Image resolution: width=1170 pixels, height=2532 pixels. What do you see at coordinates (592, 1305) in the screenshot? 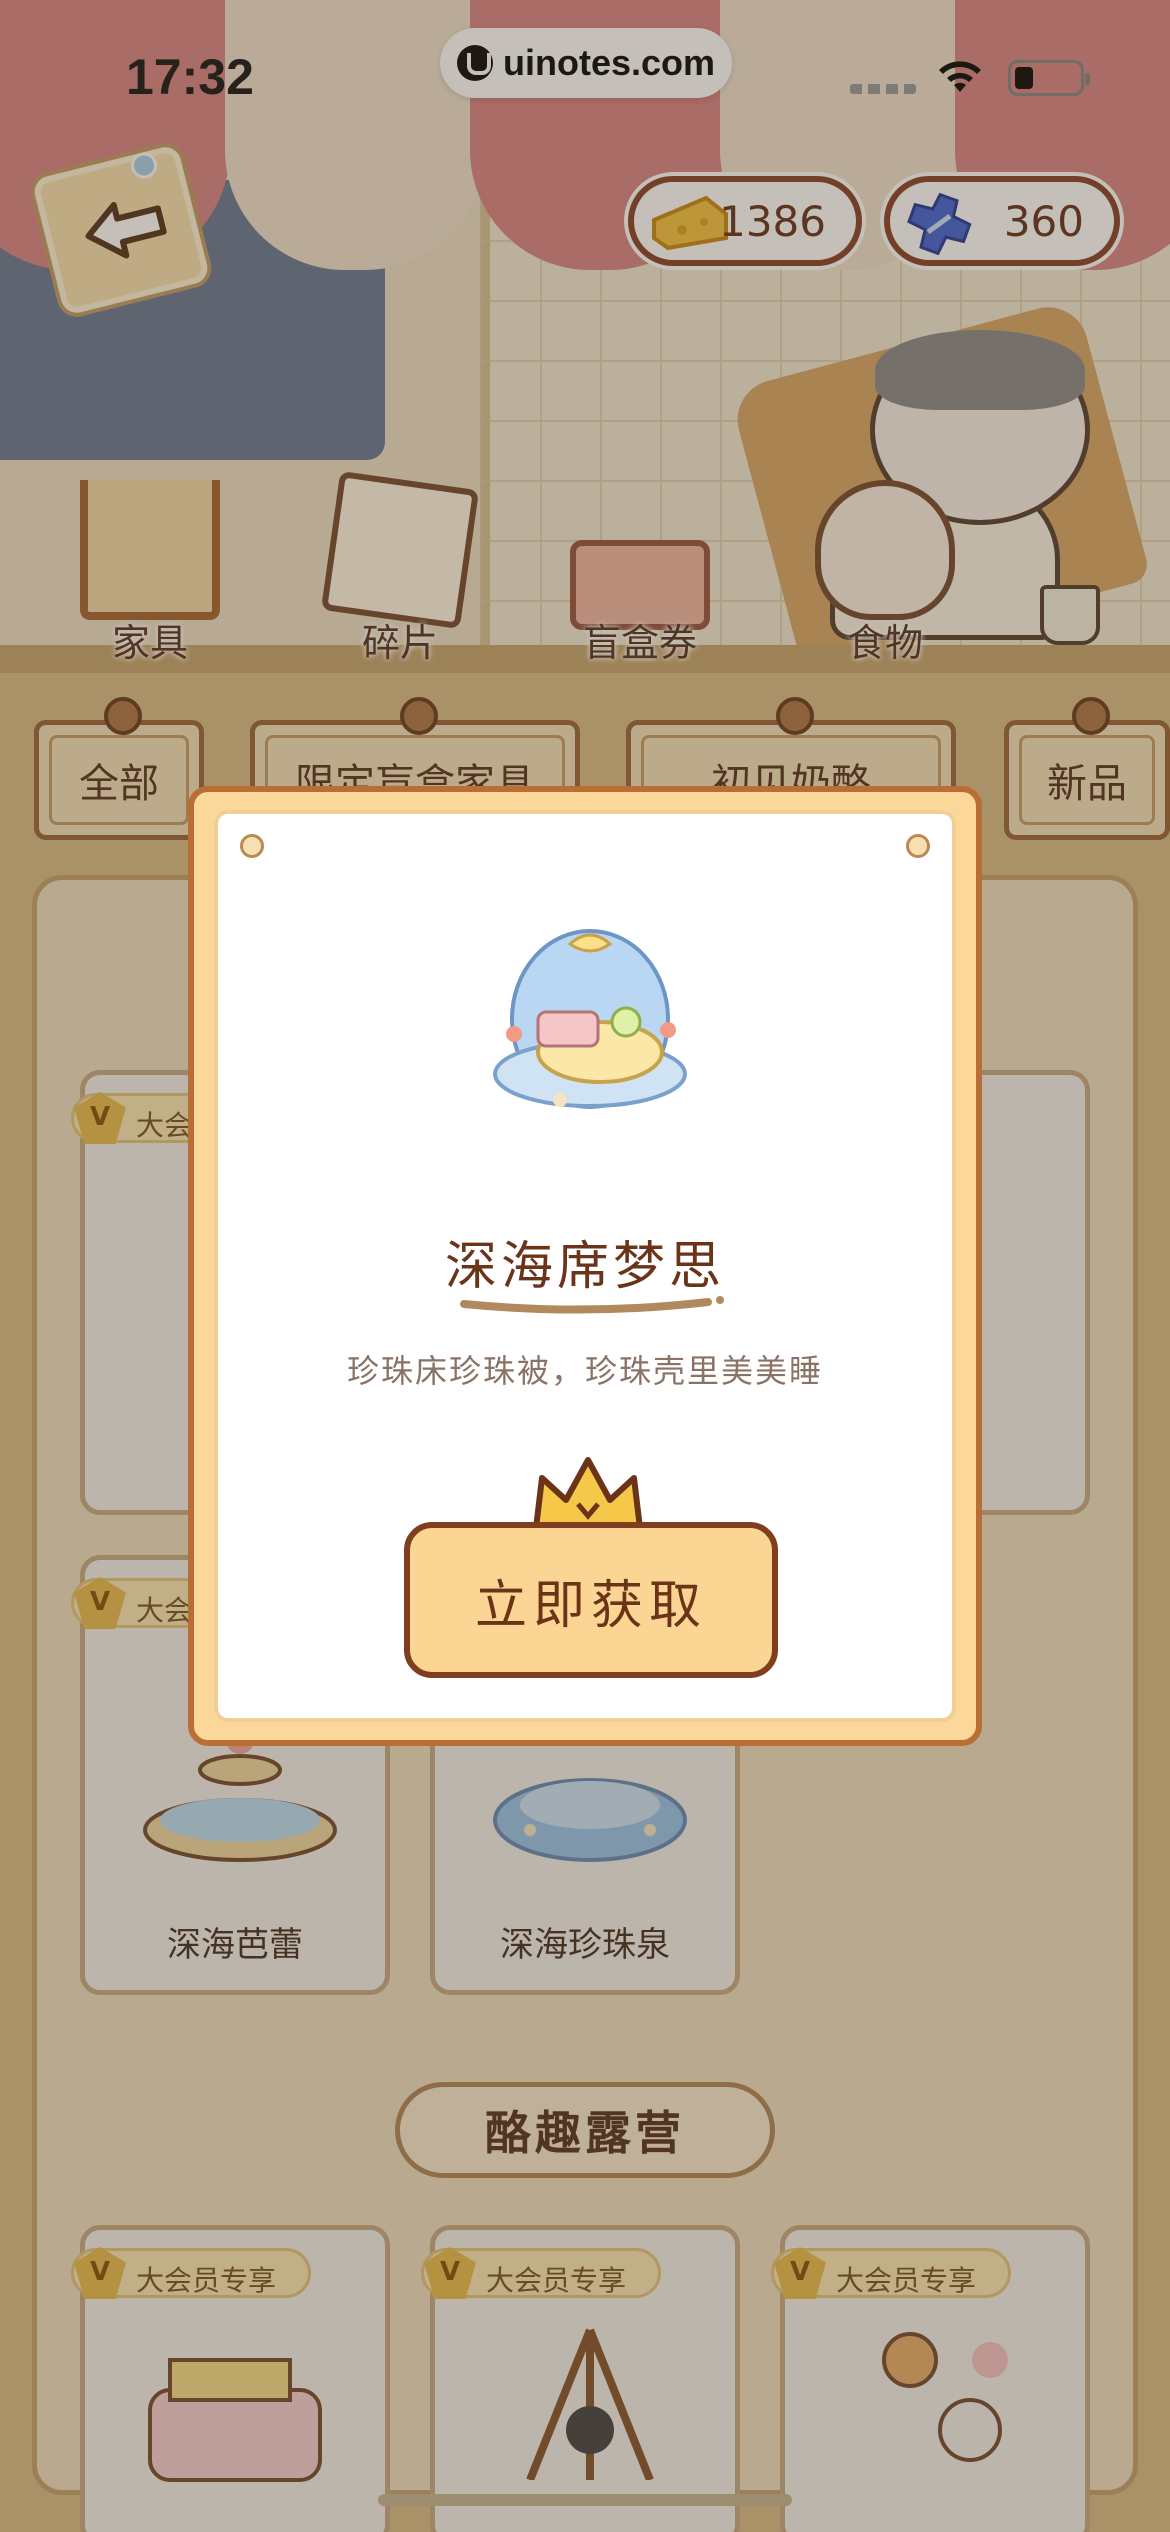
I see `title-underline` at bounding box center [592, 1305].